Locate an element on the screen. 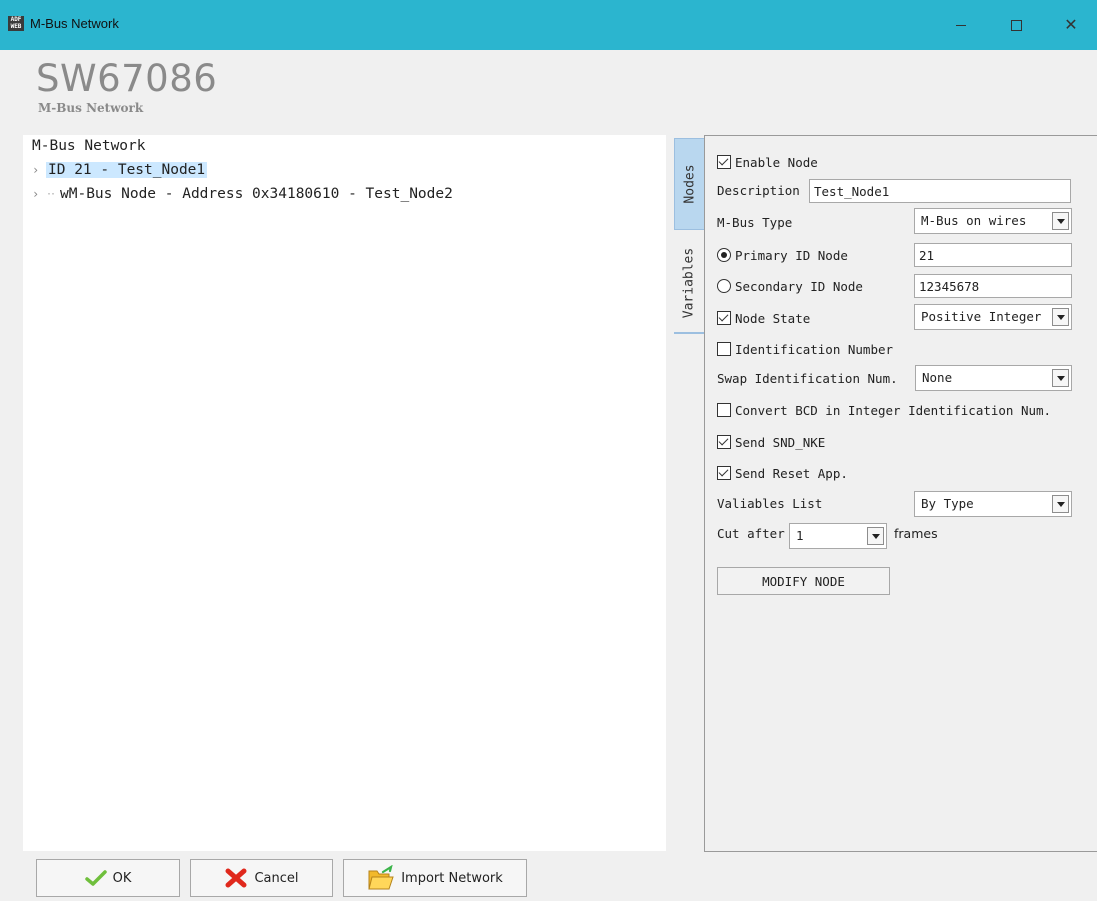 This screenshot has height=901, width=1097. node-state-label: Node State is located at coordinates (773, 318).